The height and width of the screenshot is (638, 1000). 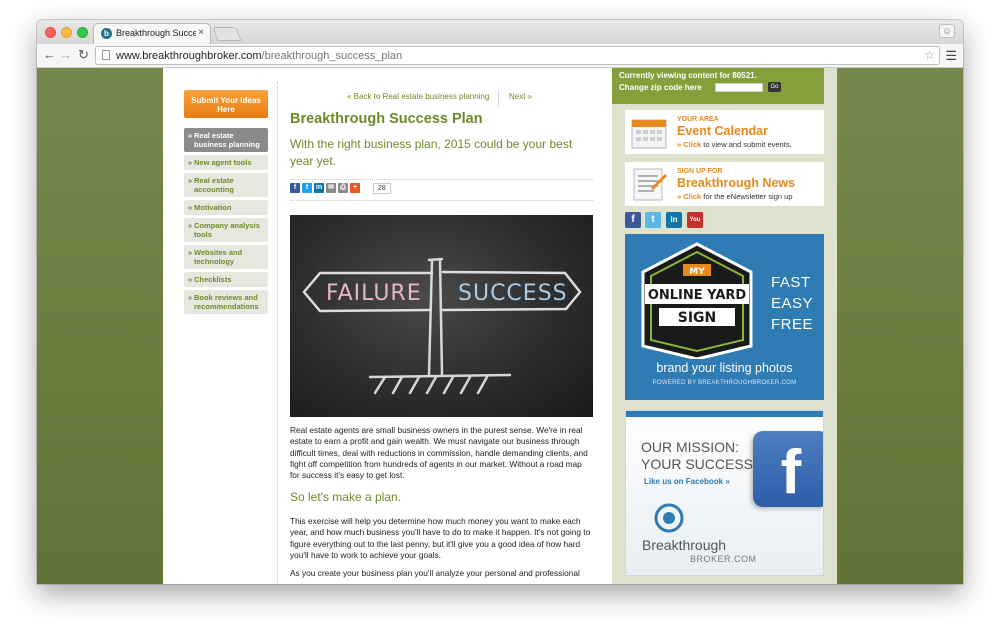 What do you see at coordinates (374, 293) in the screenshot?
I see `sign-failure-text: FAILURE` at bounding box center [374, 293].